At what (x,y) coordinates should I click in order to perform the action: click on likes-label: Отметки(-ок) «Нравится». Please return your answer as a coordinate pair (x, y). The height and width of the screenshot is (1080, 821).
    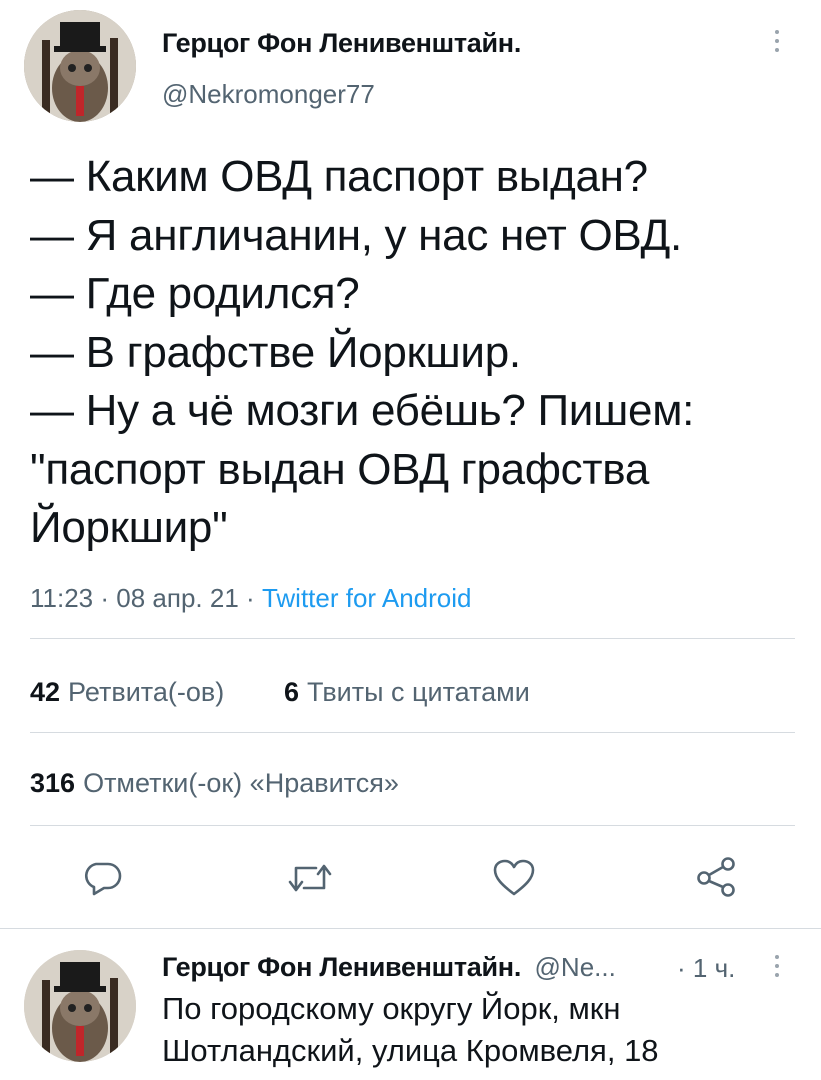
    Looking at the image, I should click on (241, 783).